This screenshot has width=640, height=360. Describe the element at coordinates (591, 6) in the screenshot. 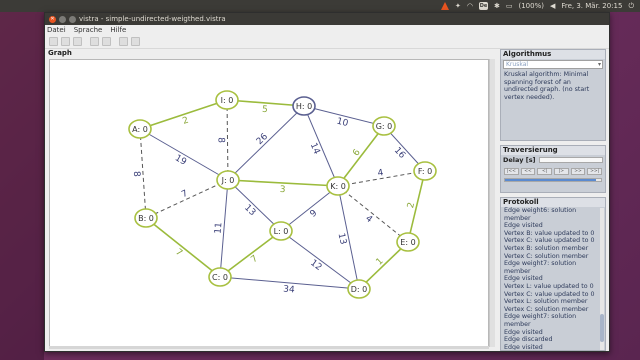

I see `clock: Fre, 3. Mär. 20:15` at that location.